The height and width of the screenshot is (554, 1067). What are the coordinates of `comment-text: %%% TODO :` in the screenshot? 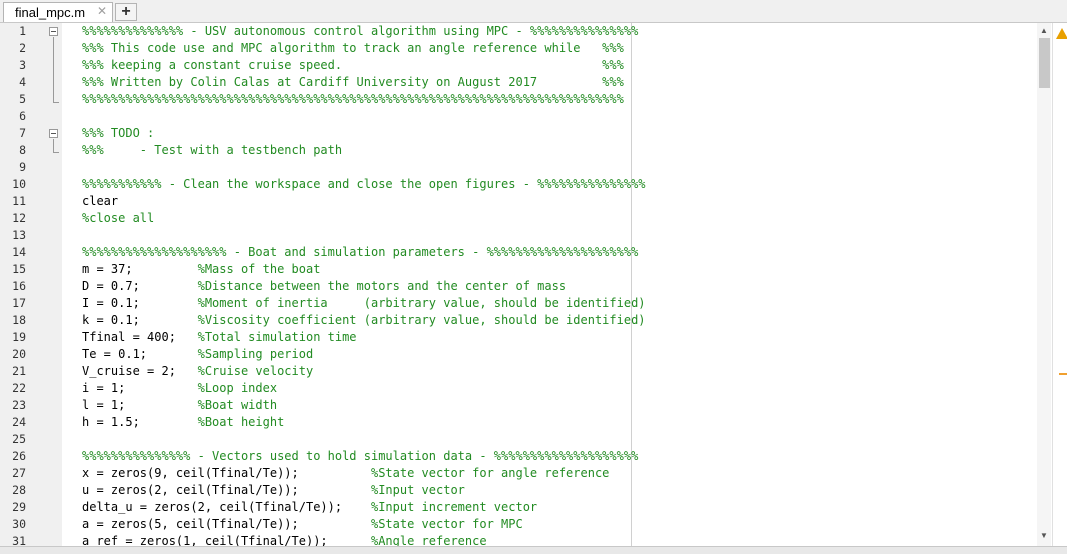 It's located at (118, 133).